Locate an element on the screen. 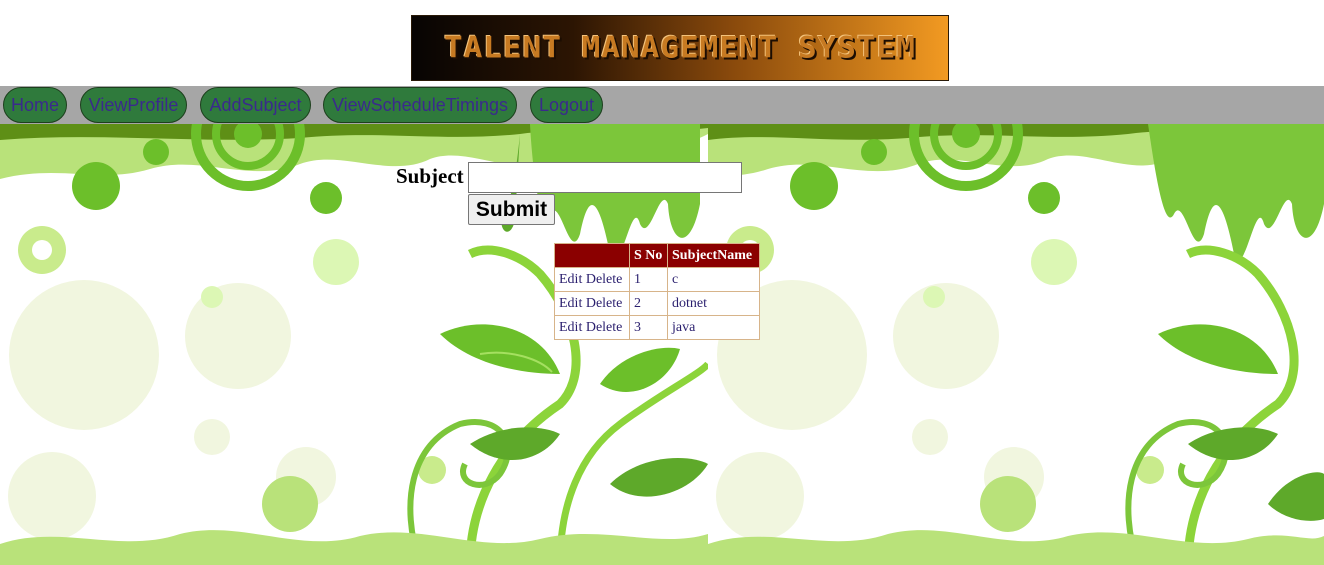 This screenshot has width=1324, height=565. sno-cell: 1 is located at coordinates (648, 279).